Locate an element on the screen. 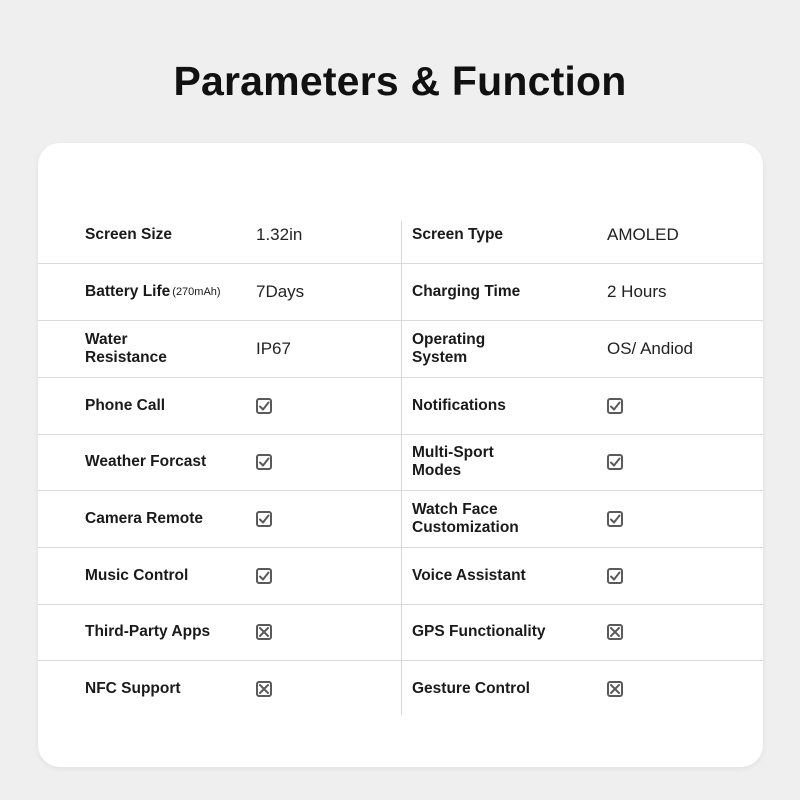  param-label: Notifications is located at coordinates (492, 406).